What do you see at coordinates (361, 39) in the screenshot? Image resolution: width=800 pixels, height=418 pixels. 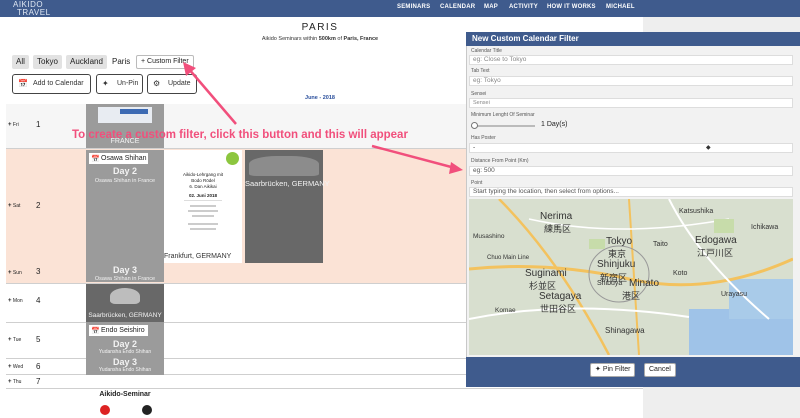 I see `subtitle-place: Paris, France` at bounding box center [361, 39].